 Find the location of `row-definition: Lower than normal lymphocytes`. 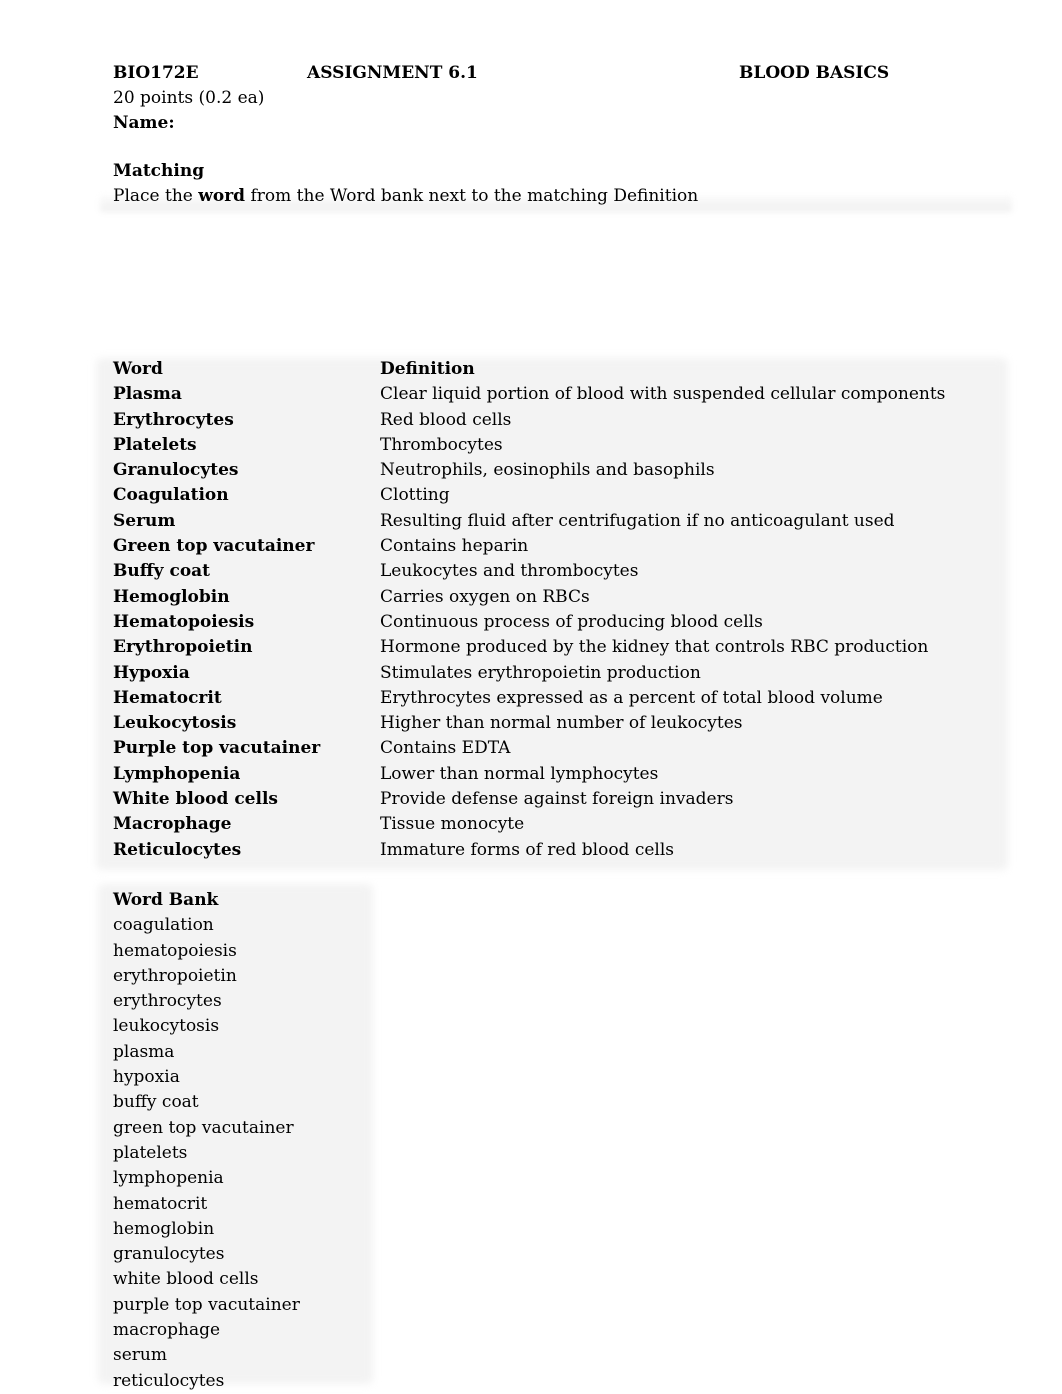

row-definition: Lower than normal lymphocytes is located at coordinates (519, 773).